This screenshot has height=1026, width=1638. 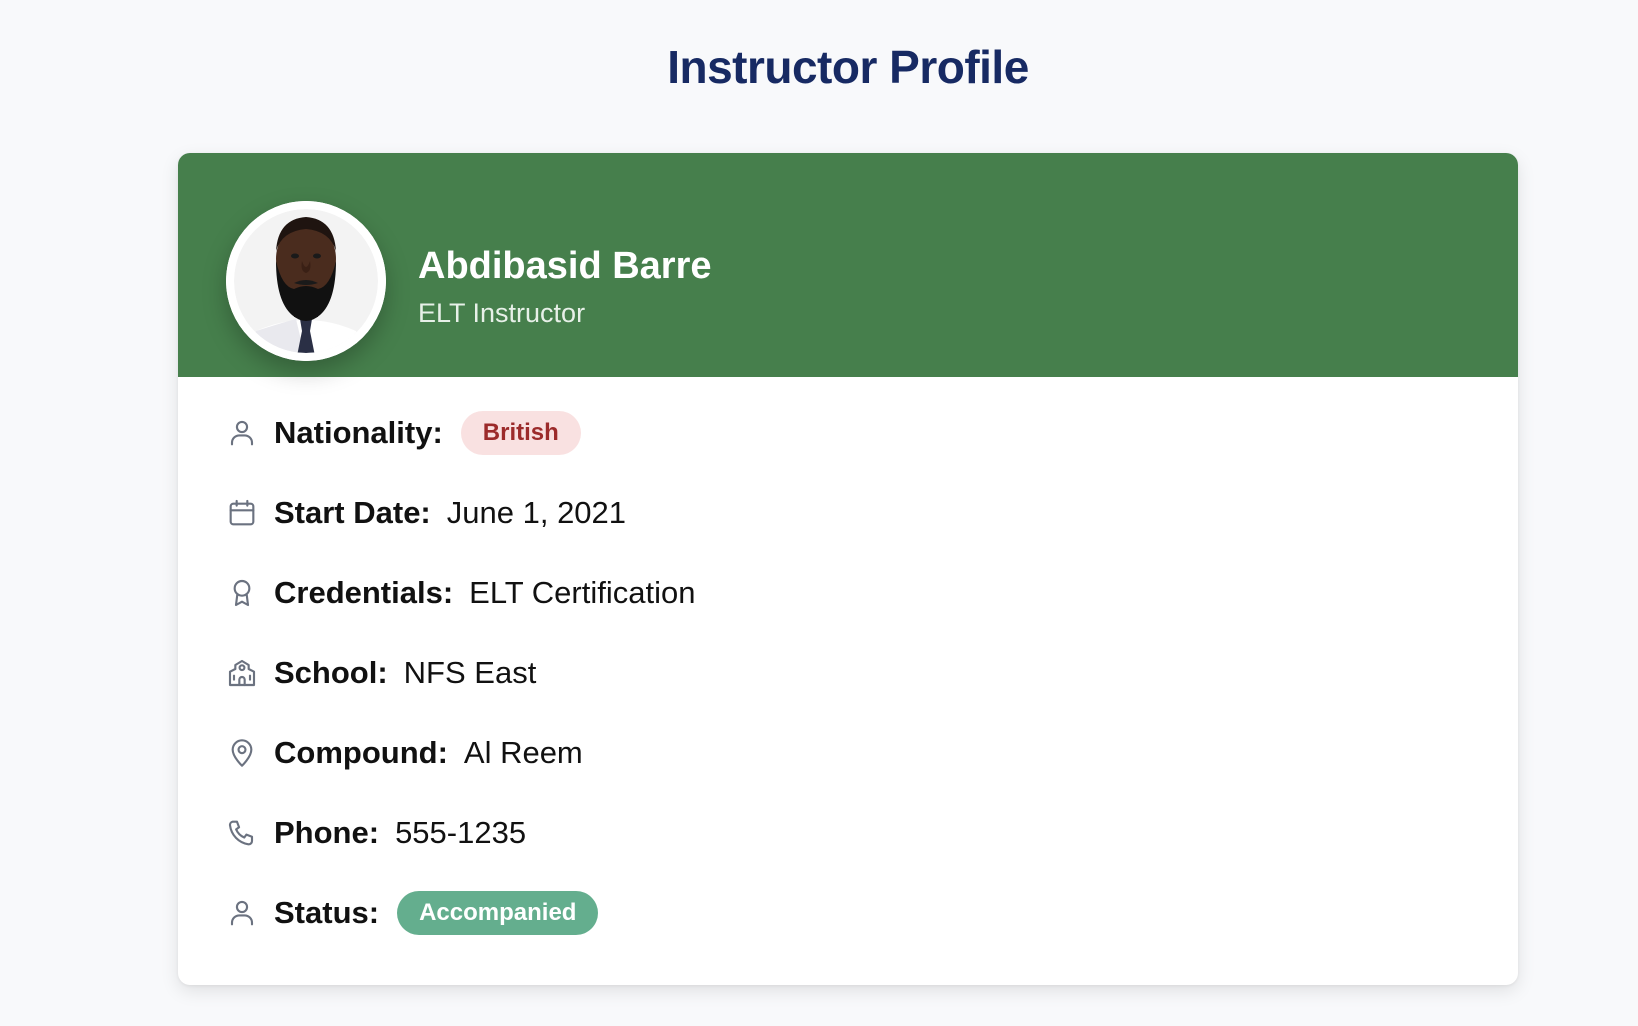 I want to click on phone-icon, so click(x=242, y=833).